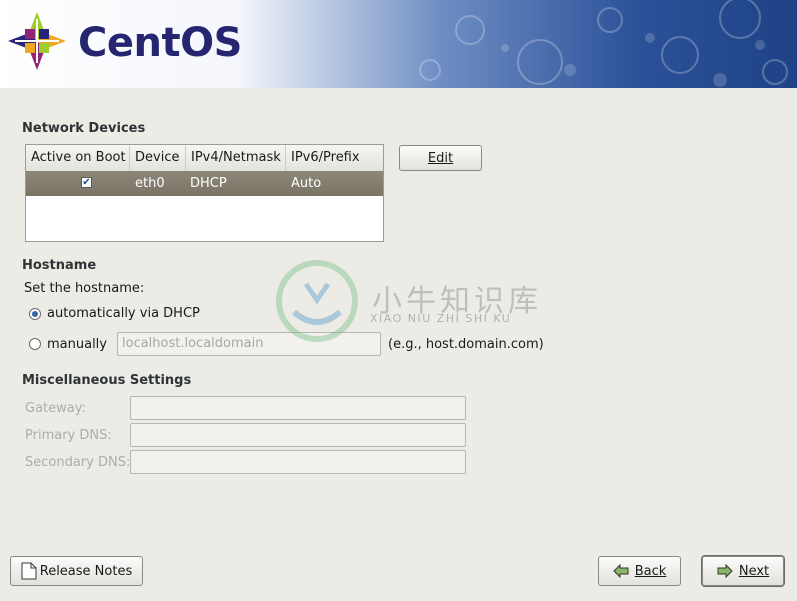 The width and height of the screenshot is (797, 601). Describe the element at coordinates (86, 571) in the screenshot. I see `release-notes-label: Release Notes` at that location.